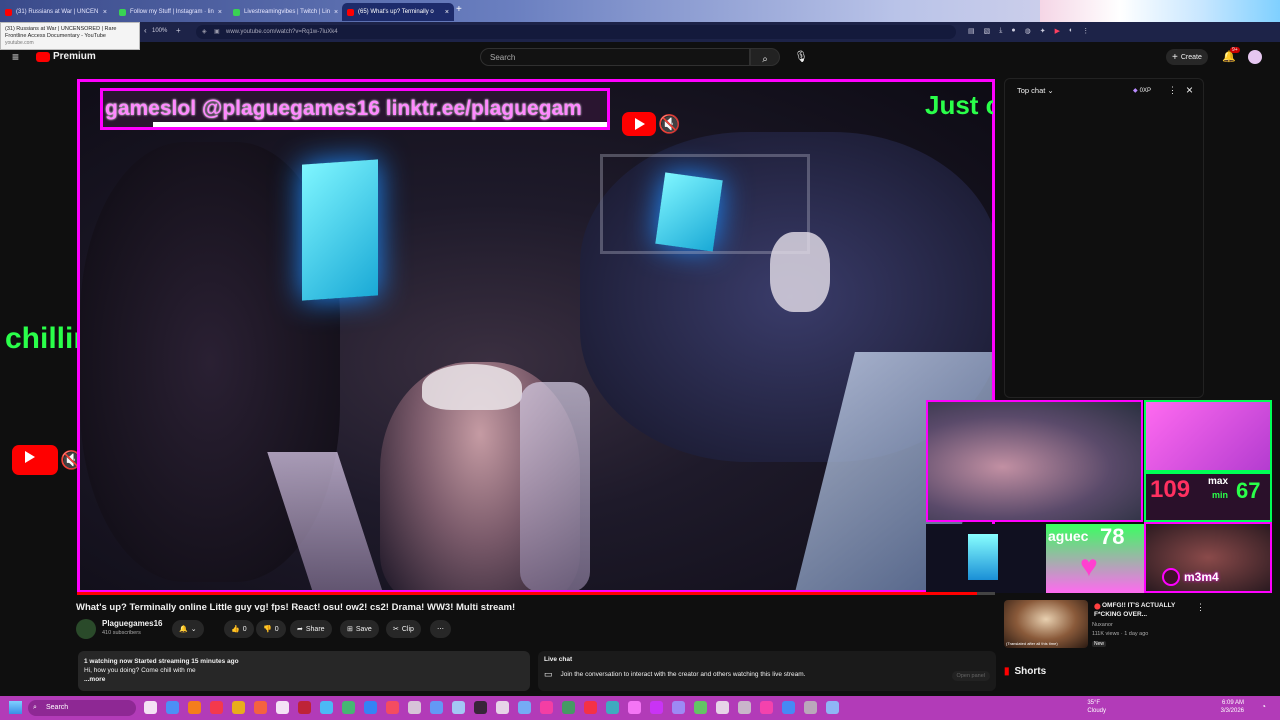 The image size is (1280, 720). I want to click on dislike-button: 👎 0, so click(271, 629).